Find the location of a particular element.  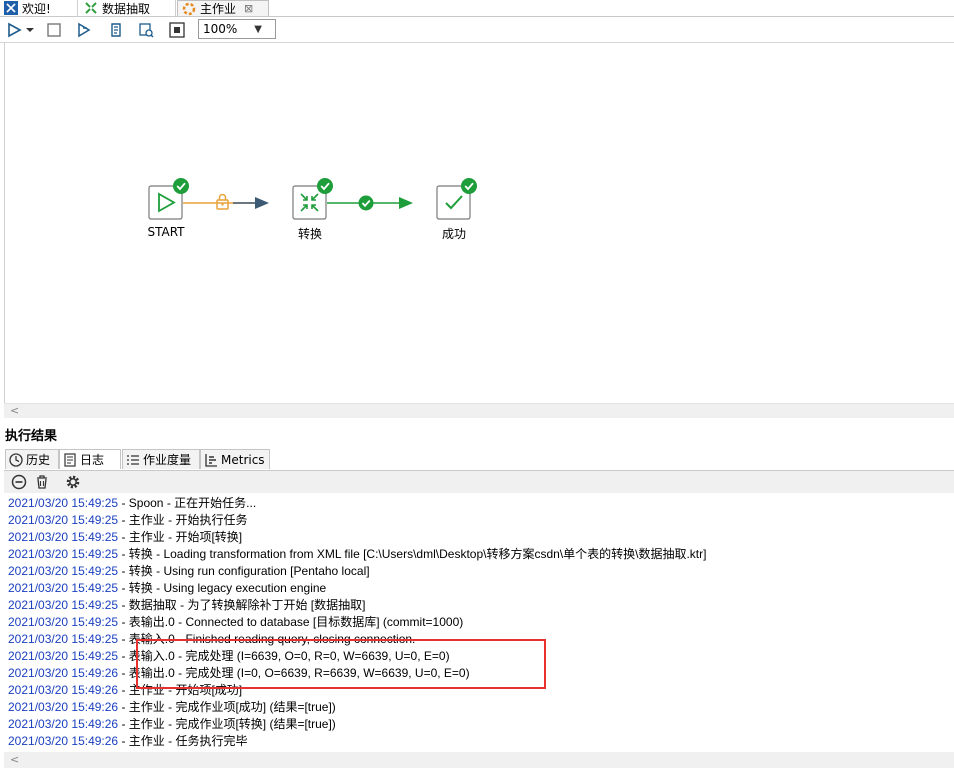

tab-label: 日志 is located at coordinates (92, 460).